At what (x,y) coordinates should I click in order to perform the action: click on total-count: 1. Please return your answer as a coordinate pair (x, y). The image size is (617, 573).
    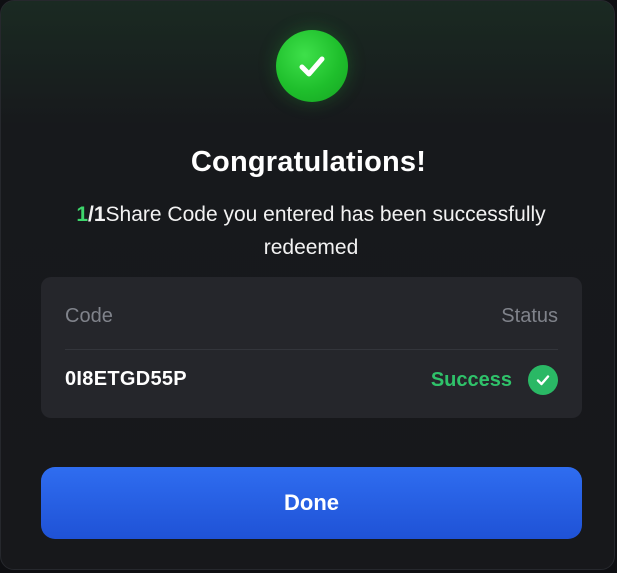
    Looking at the image, I should click on (99, 214).